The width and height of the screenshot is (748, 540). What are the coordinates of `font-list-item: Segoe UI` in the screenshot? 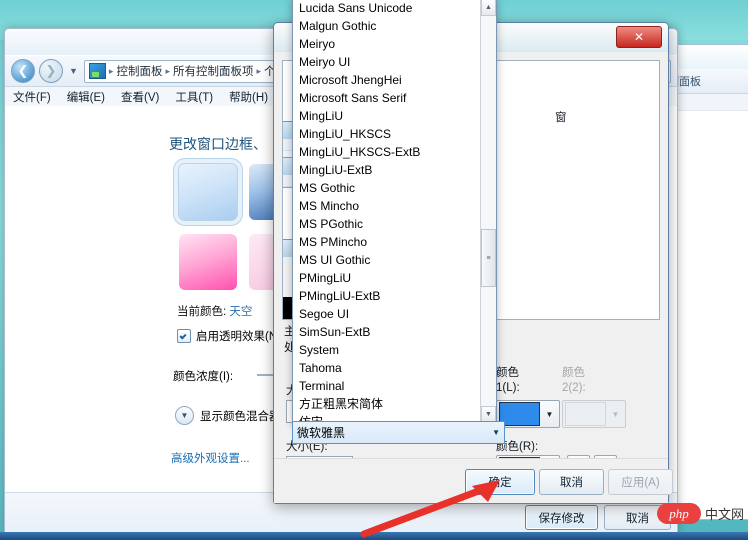 It's located at (387, 314).